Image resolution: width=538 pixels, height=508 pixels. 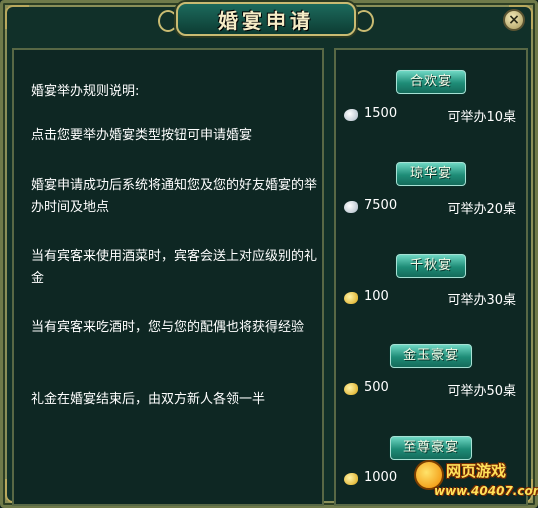 What do you see at coordinates (85, 91) in the screenshot?
I see `rules-heading: 婚宴举办规则说明:` at bounding box center [85, 91].